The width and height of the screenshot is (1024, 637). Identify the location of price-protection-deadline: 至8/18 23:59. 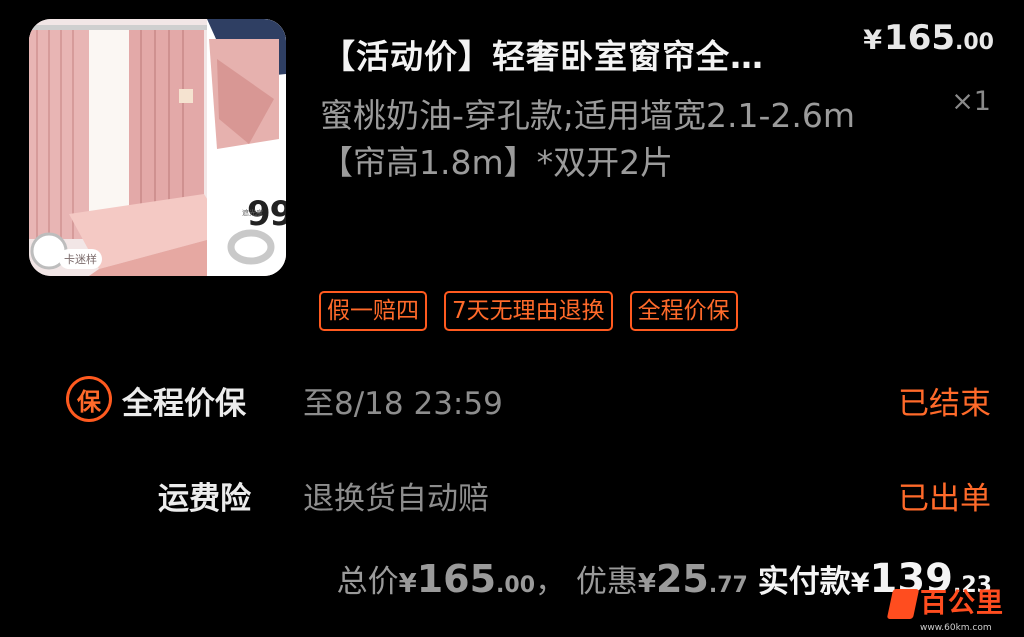
(403, 404).